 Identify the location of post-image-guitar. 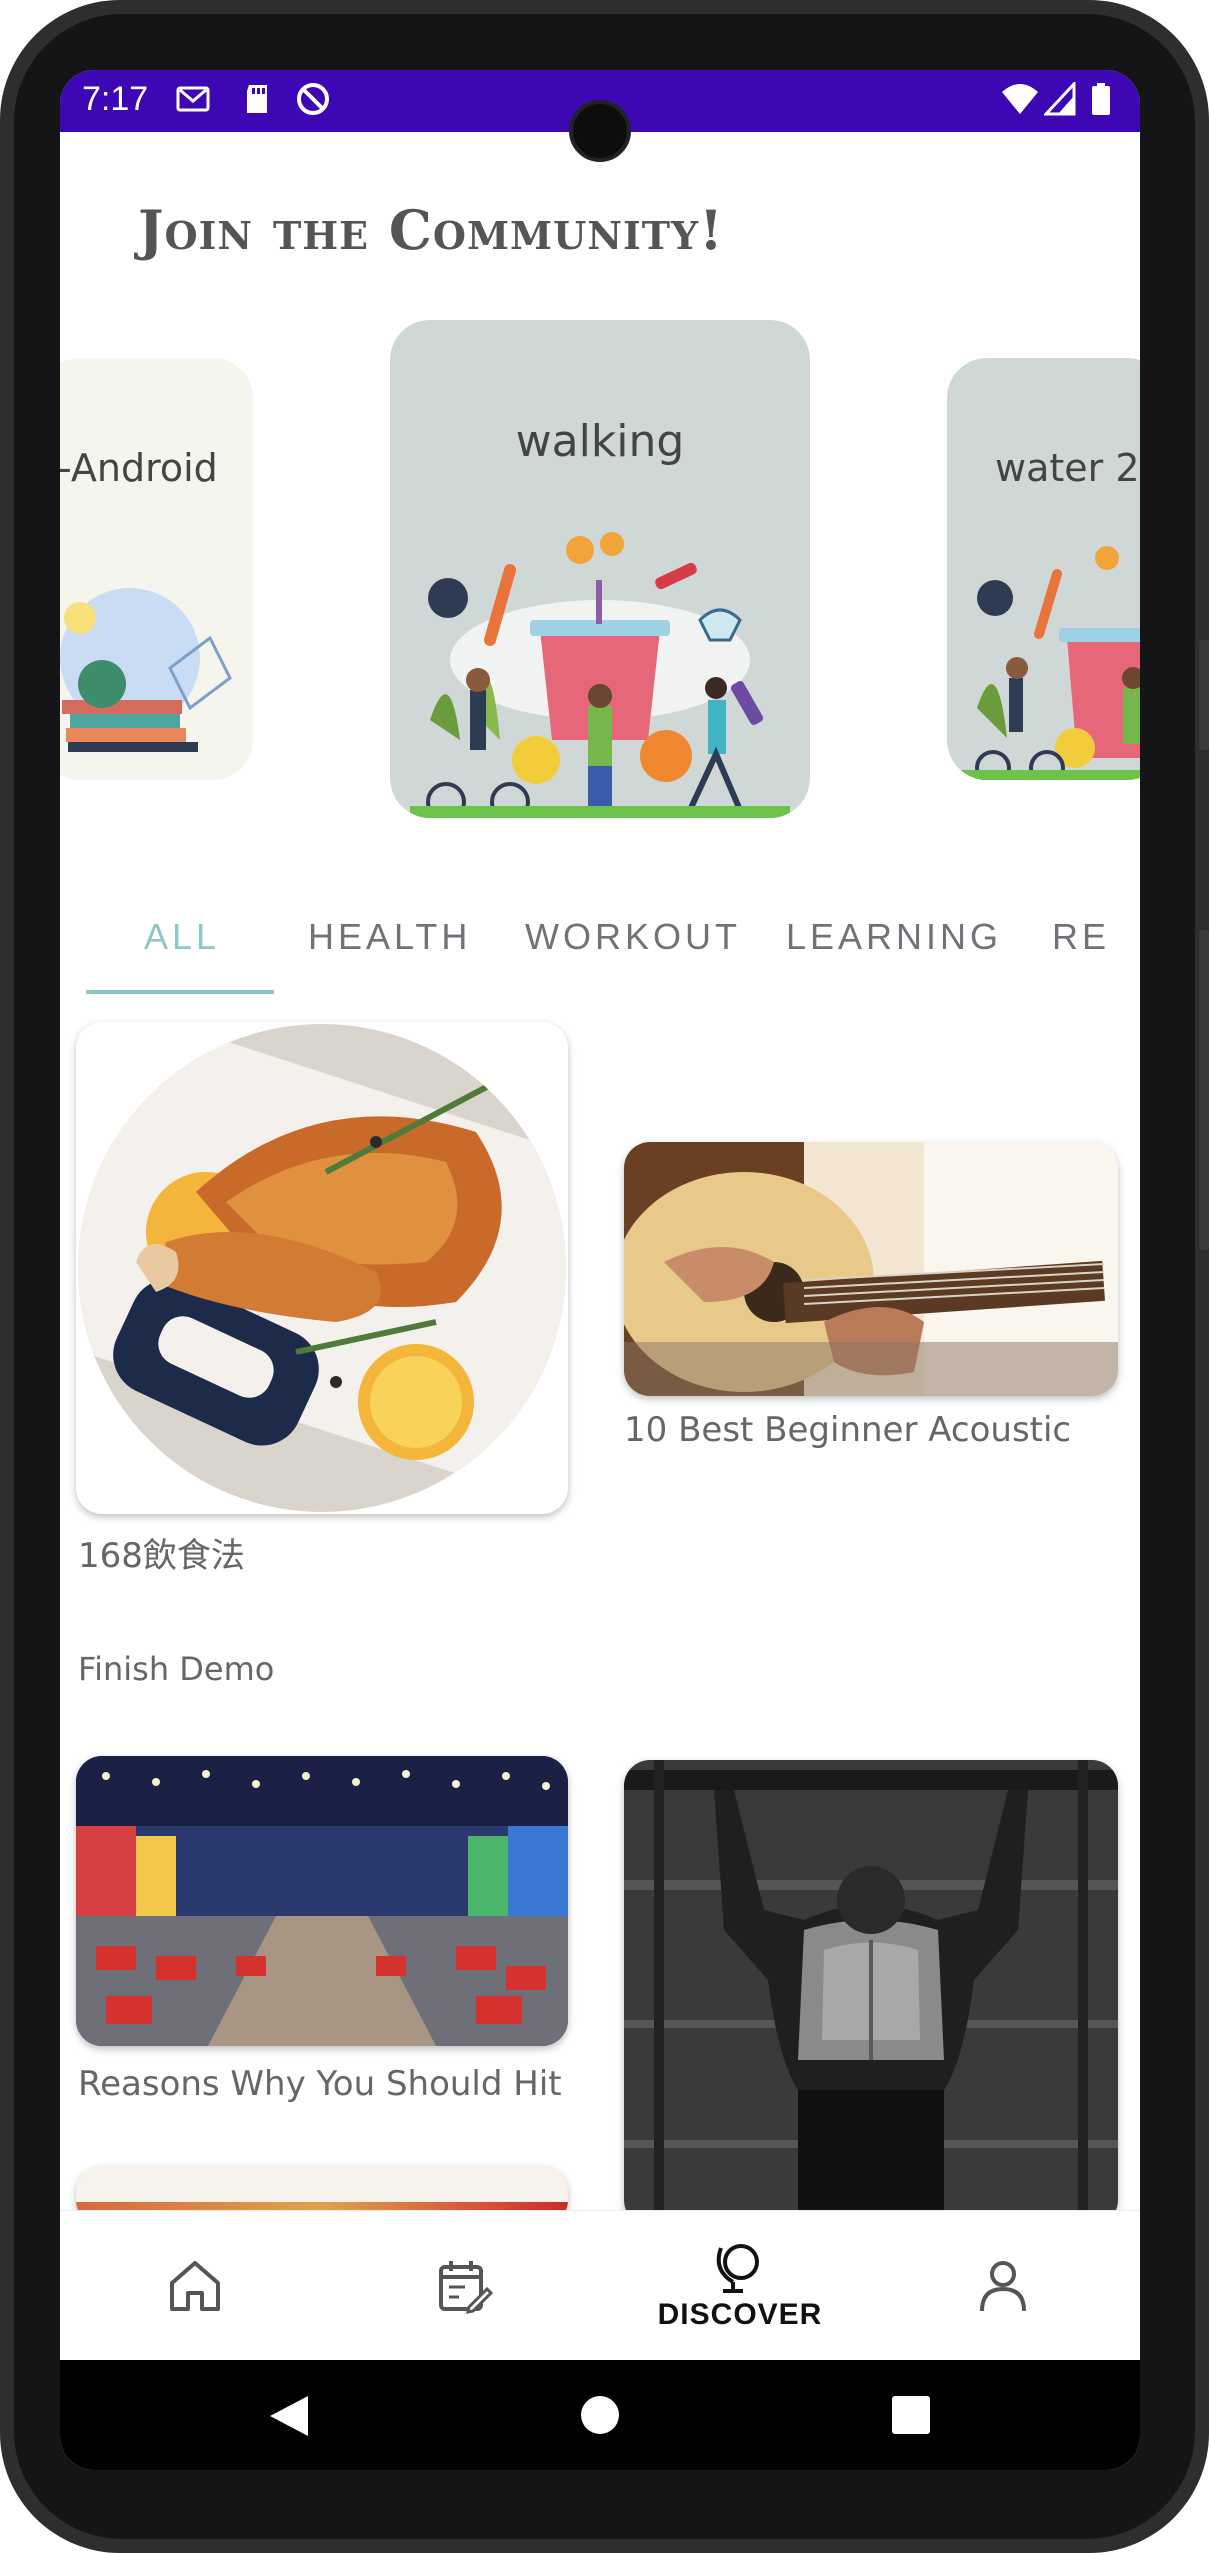
(871, 1269).